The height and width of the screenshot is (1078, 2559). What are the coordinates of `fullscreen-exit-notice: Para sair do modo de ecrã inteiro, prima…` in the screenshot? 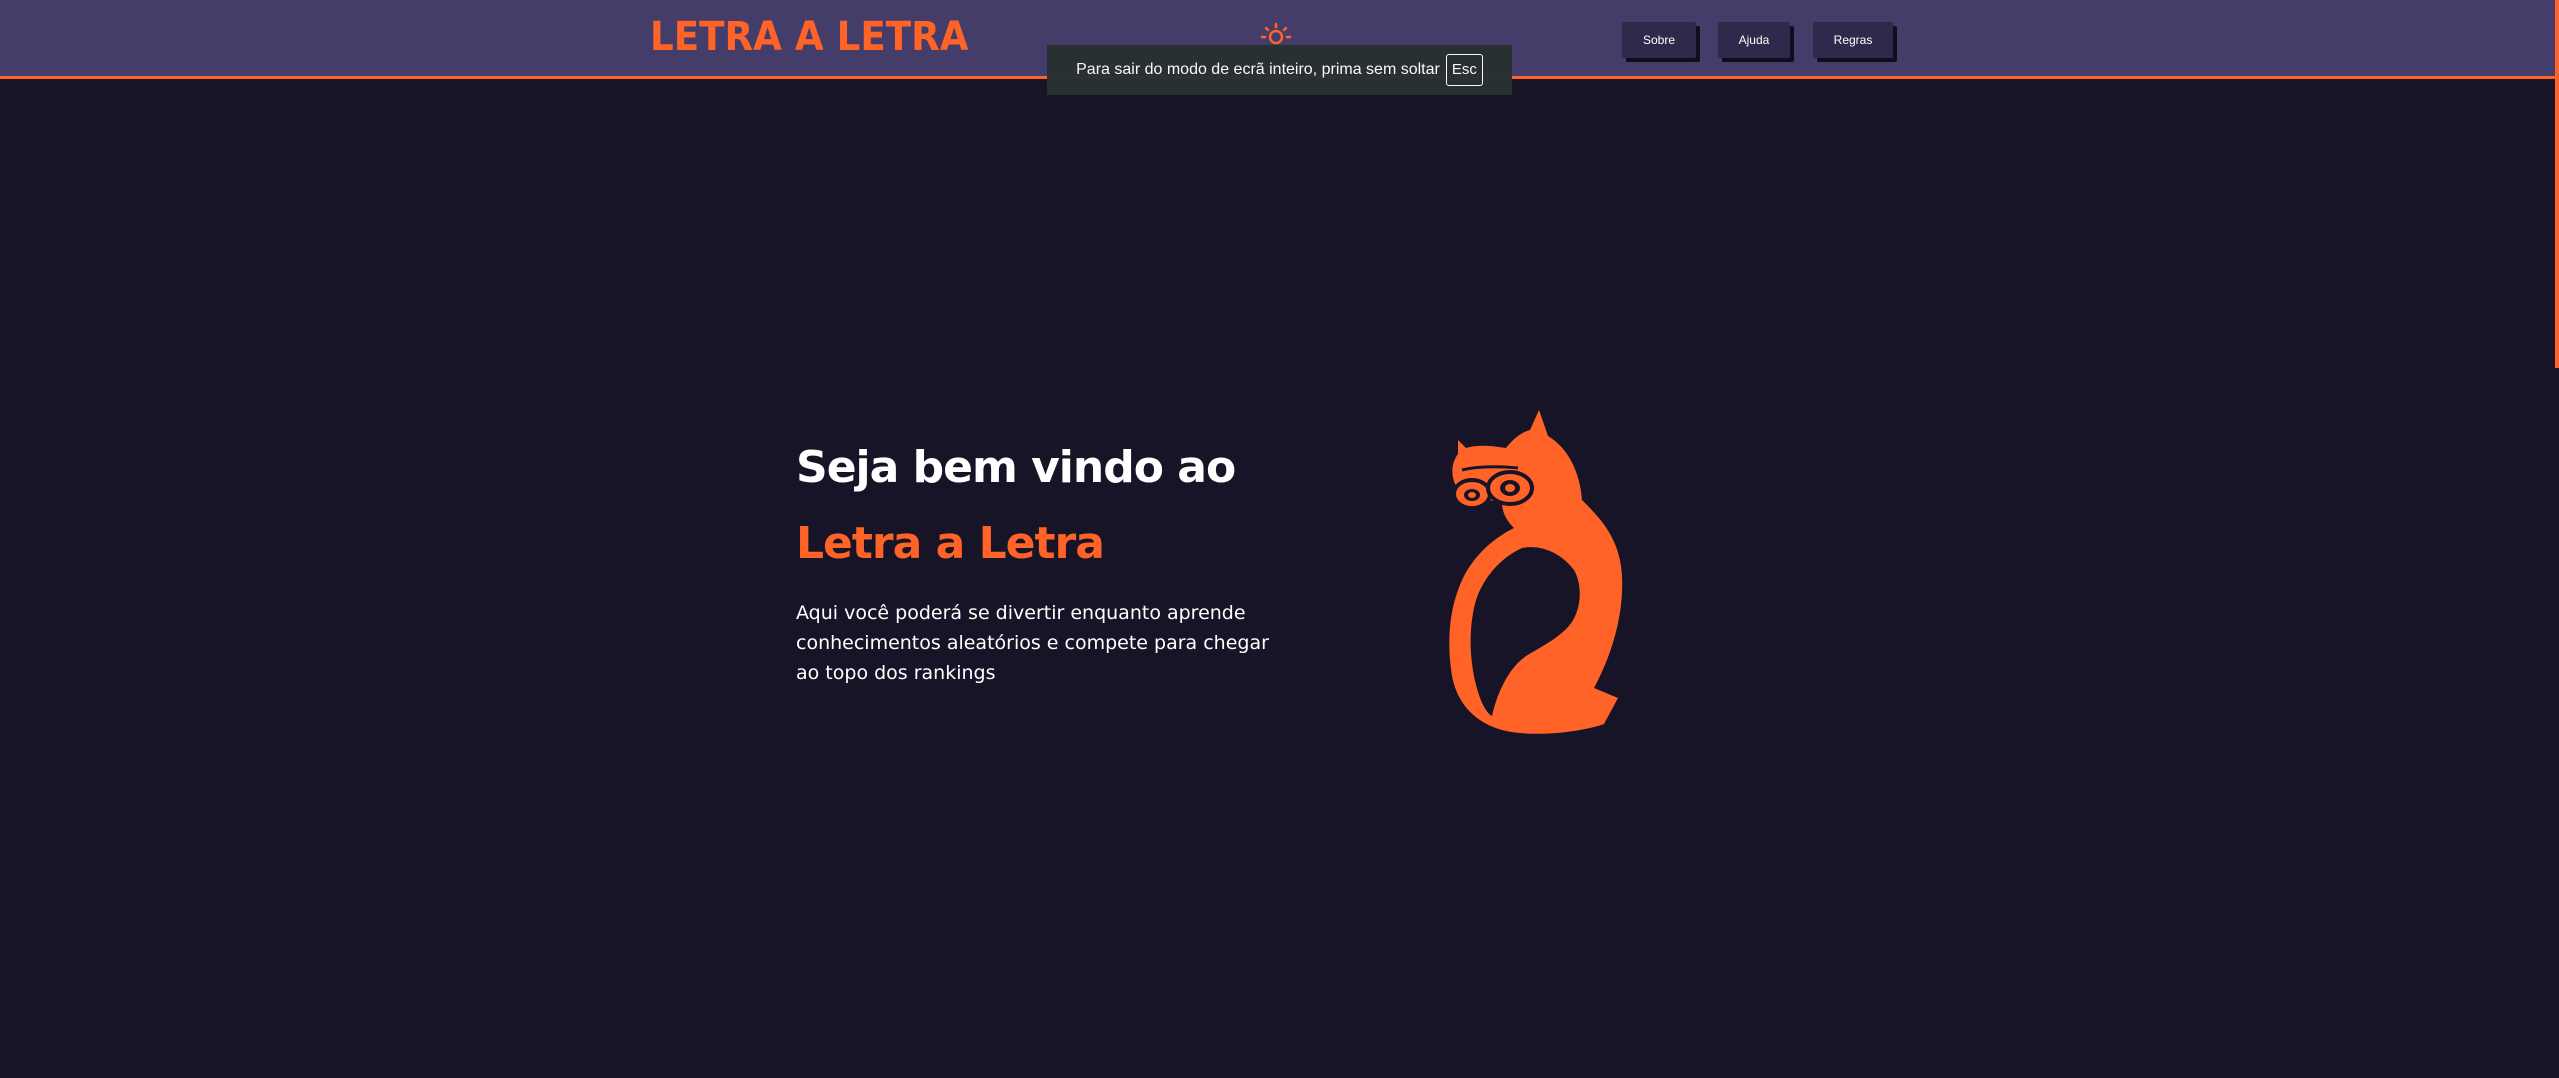 It's located at (1279, 70).